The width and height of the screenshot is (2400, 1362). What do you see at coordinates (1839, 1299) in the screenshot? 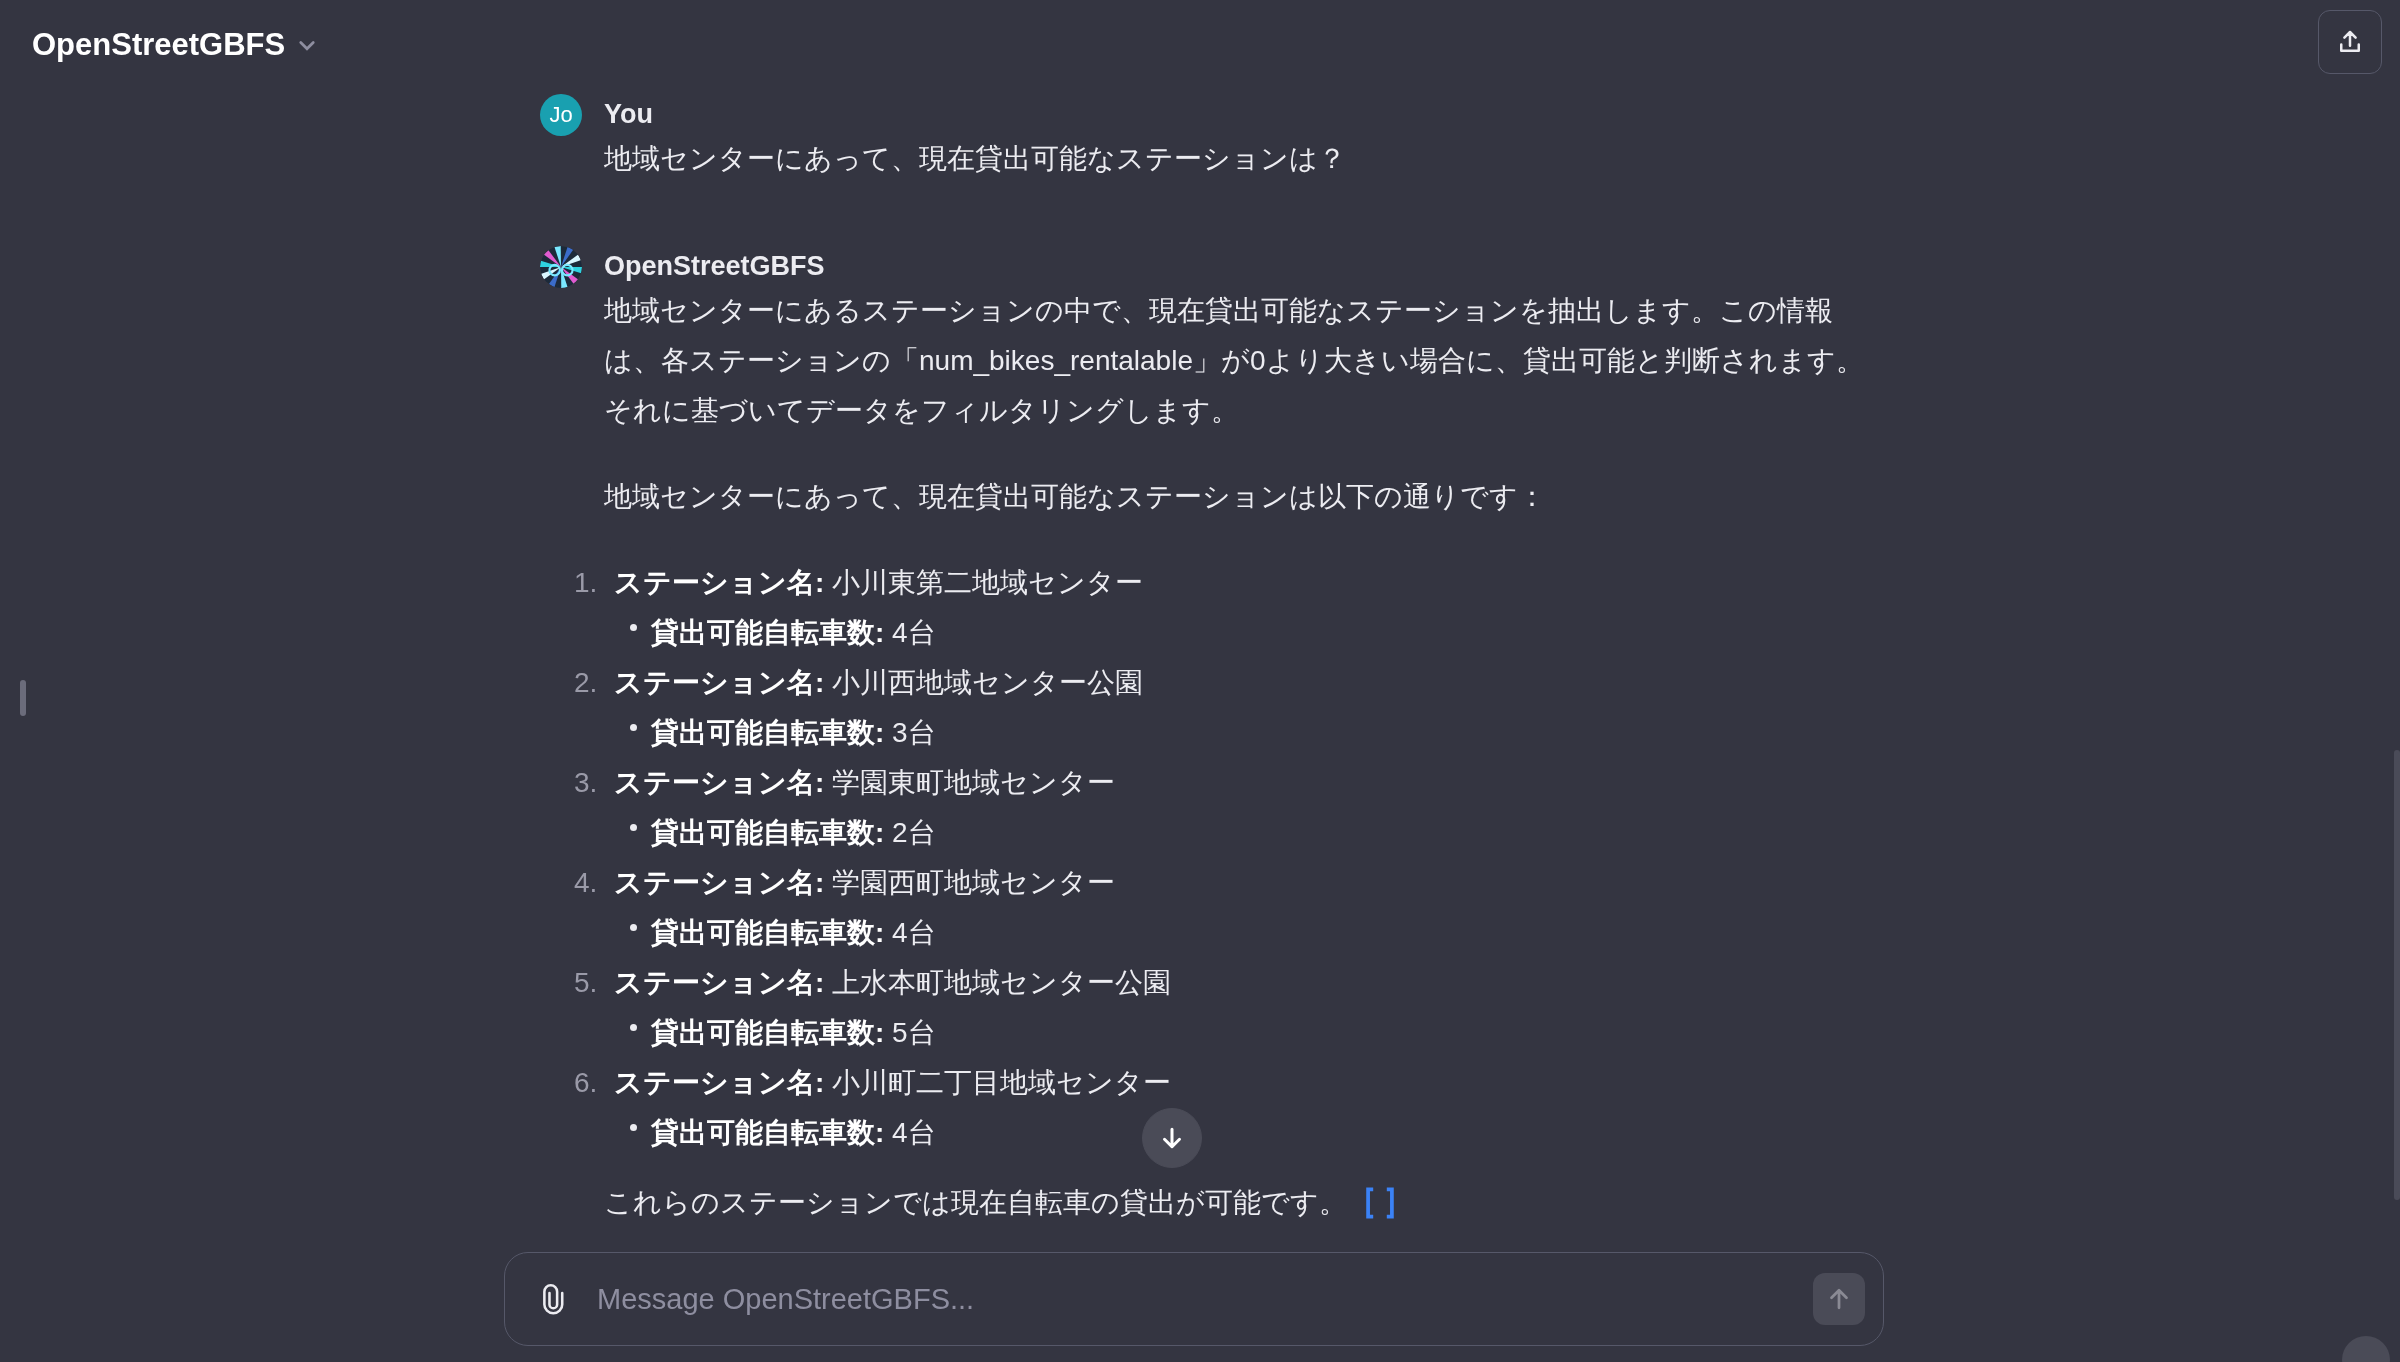
I see `send-button` at bounding box center [1839, 1299].